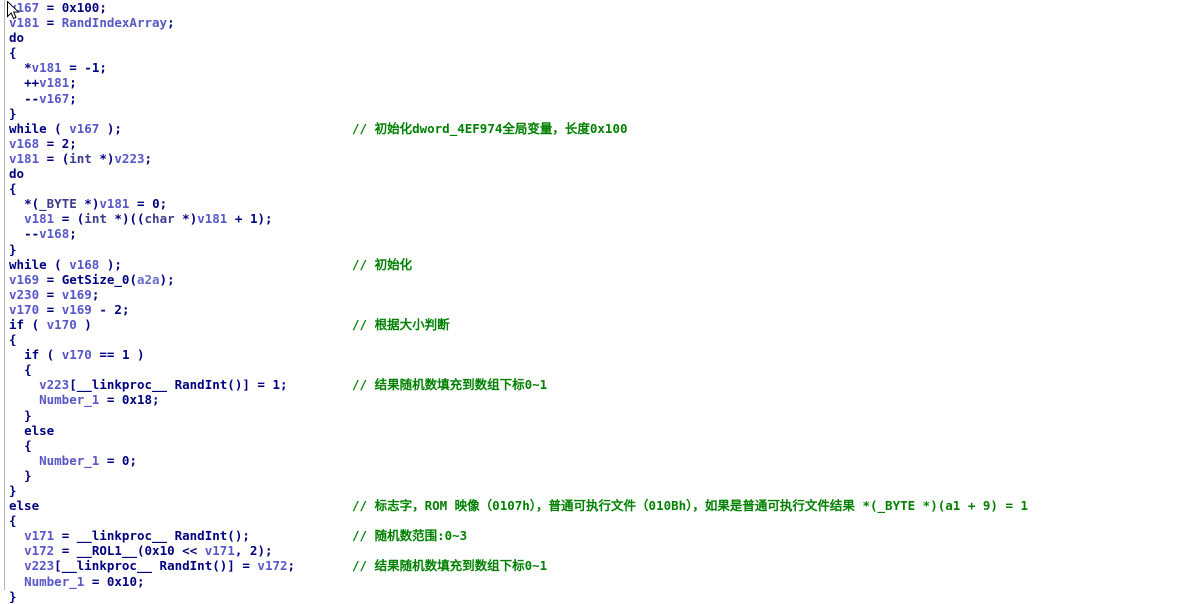 The image size is (1200, 604). Describe the element at coordinates (88, 203) in the screenshot. I see `code-line-text: *(_BYTE *)v181 = 0;` at that location.